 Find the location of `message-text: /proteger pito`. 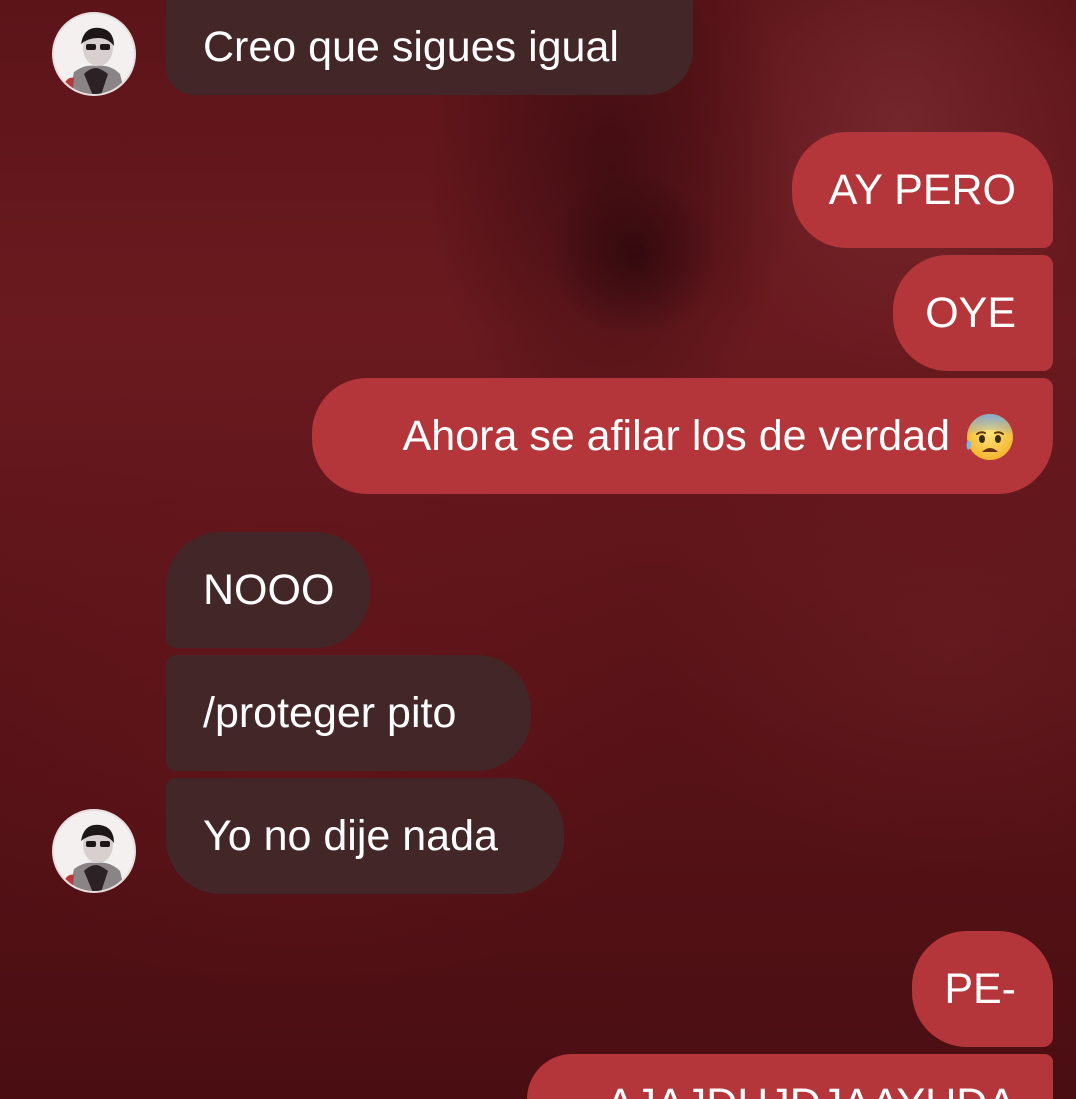

message-text: /proteger pito is located at coordinates (330, 712).